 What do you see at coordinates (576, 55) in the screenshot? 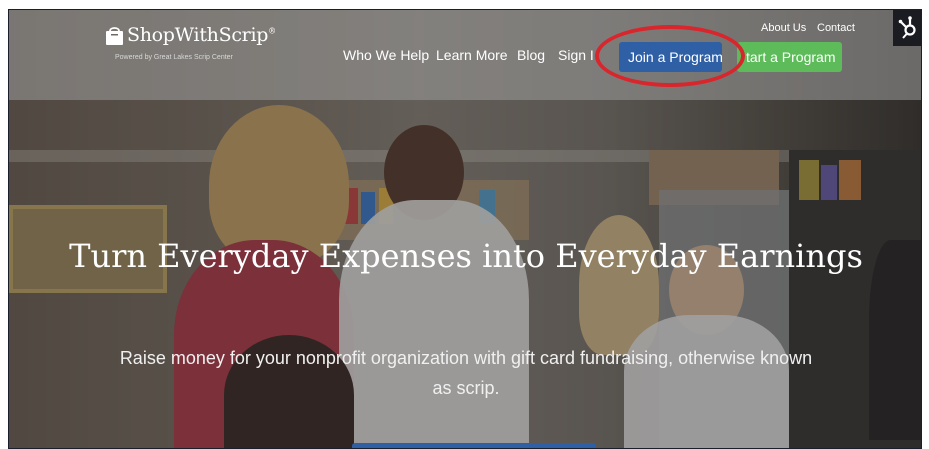
I see `nav-sign-in: Sign I` at bounding box center [576, 55].